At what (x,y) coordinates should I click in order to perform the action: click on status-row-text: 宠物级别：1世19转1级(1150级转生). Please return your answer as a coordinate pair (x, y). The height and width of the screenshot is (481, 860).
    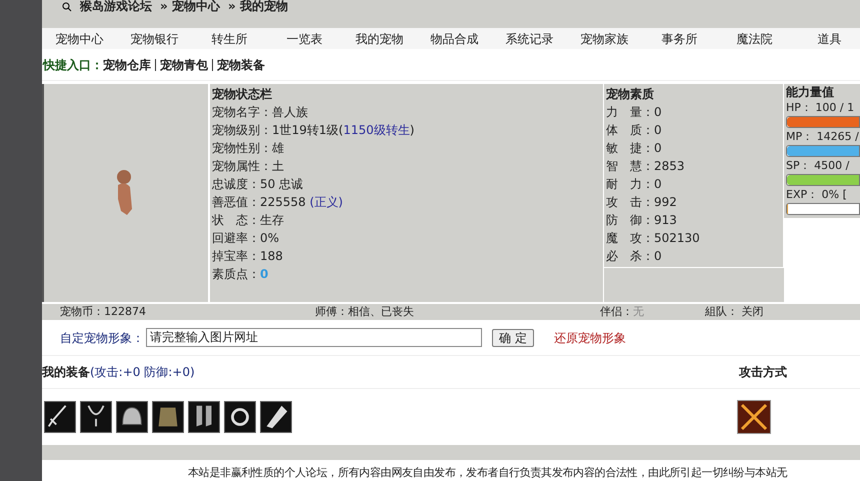
    Looking at the image, I should click on (314, 130).